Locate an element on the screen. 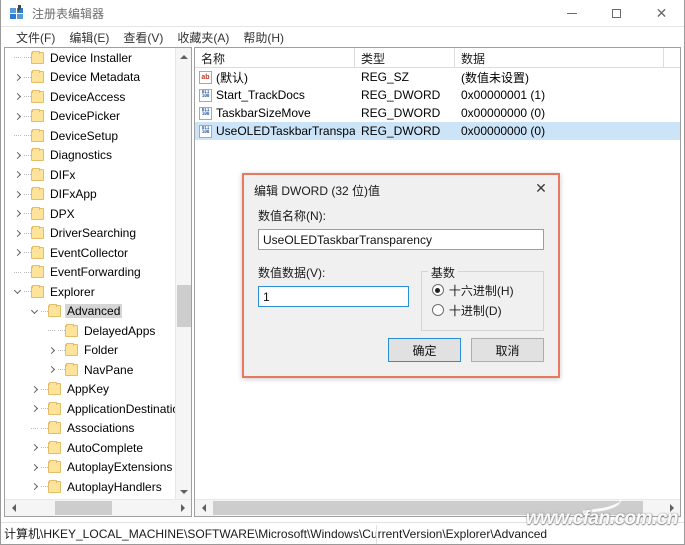 The width and height of the screenshot is (685, 545). close-button: ✕ is located at coordinates (661, 13).